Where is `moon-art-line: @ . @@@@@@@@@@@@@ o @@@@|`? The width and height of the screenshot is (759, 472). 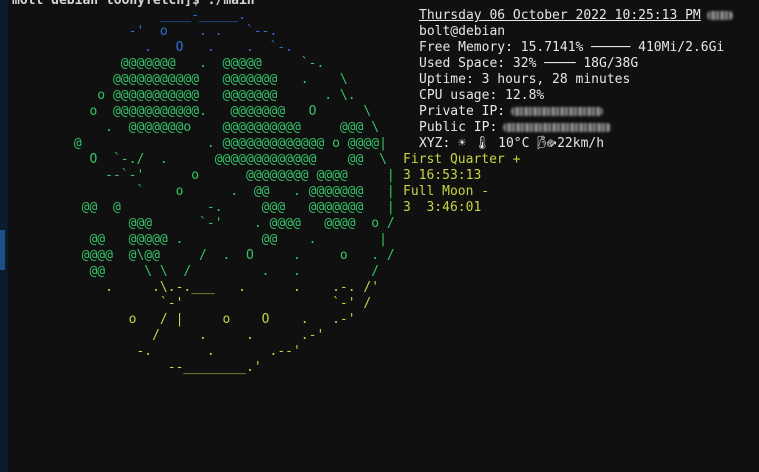 moon-art-line: @ . @@@@@@@@@@@@@ o @@@@| is located at coordinates (226, 143).